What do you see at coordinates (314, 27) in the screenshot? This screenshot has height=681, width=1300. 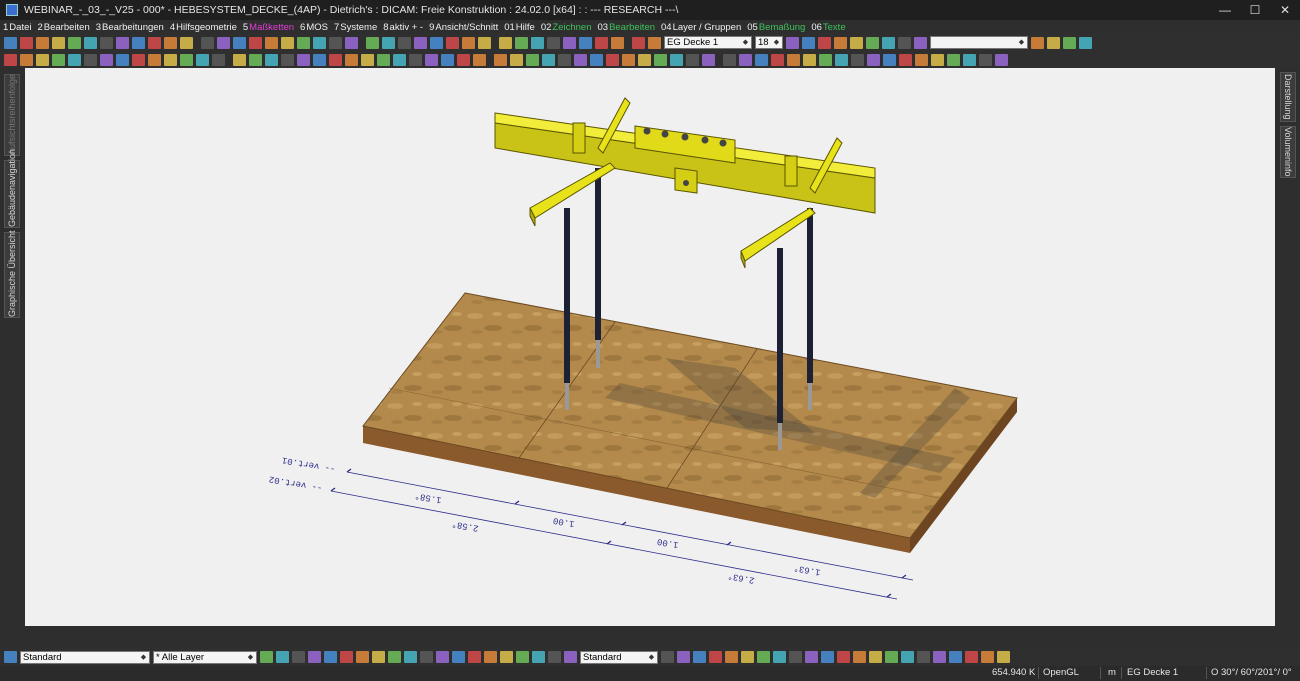 I see `menu-item: 6MOS` at bounding box center [314, 27].